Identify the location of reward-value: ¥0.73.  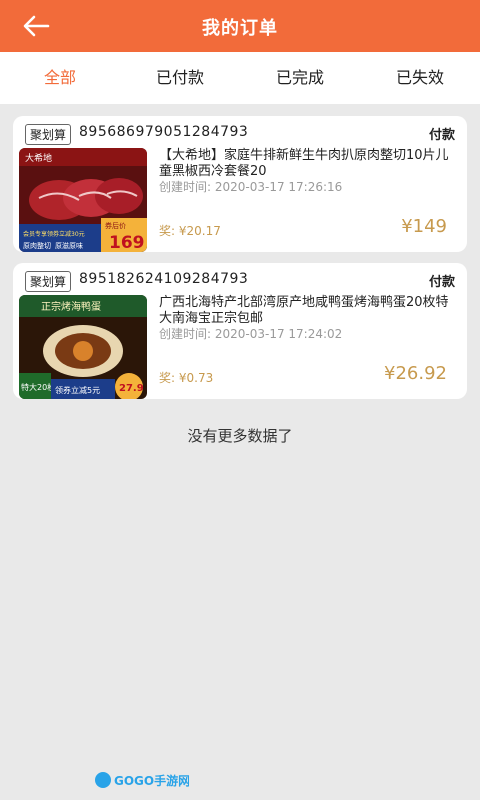
(196, 378).